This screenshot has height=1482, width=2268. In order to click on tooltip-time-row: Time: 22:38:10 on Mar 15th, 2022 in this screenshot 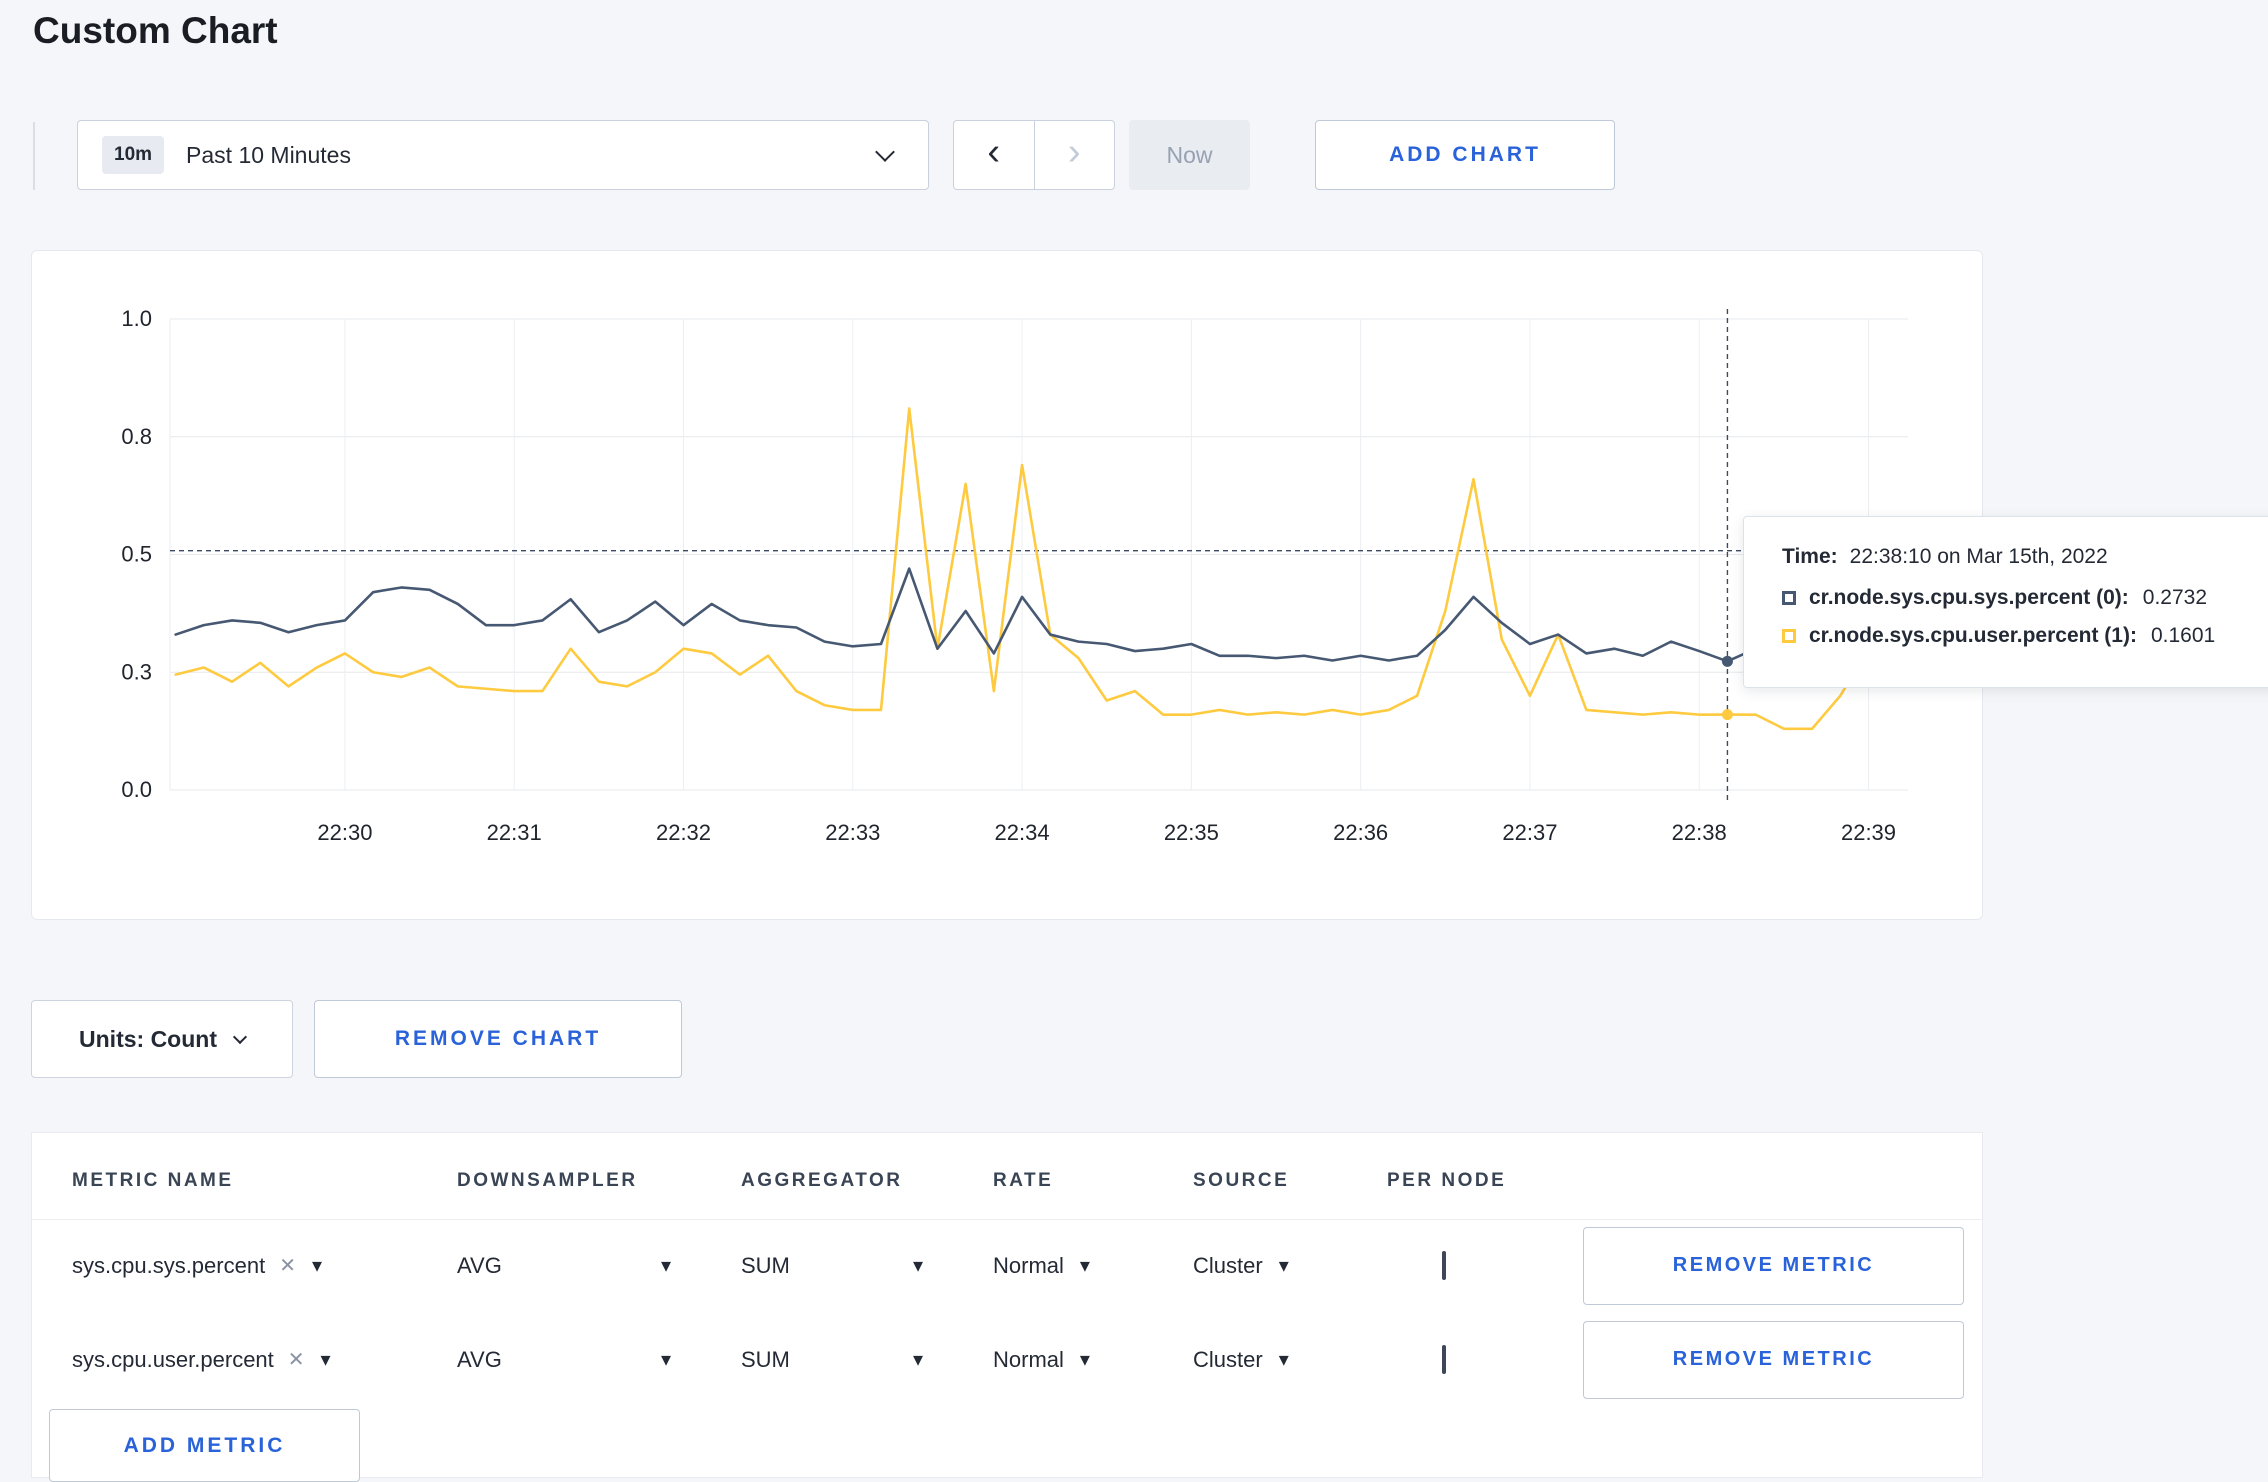, I will do `click(2025, 557)`.